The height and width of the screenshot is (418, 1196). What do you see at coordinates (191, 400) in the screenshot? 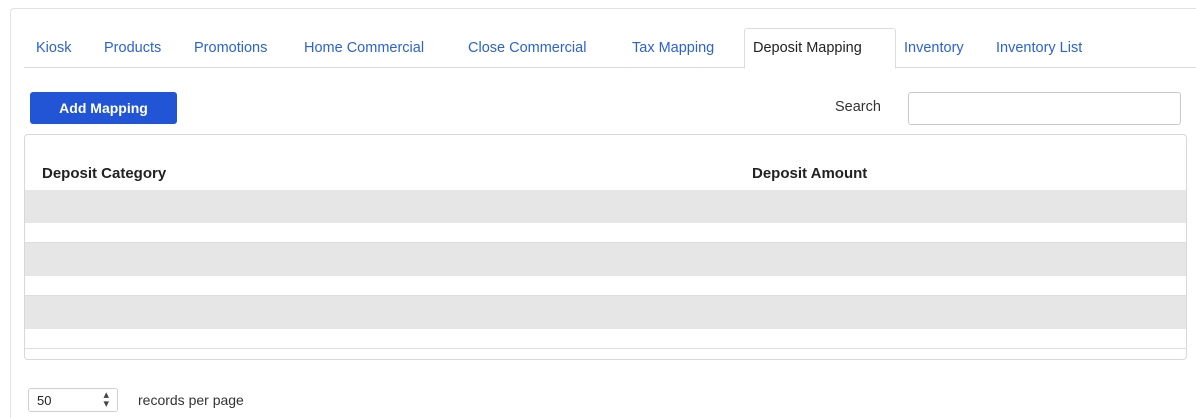
I see `records-per-page-label: records per page` at bounding box center [191, 400].